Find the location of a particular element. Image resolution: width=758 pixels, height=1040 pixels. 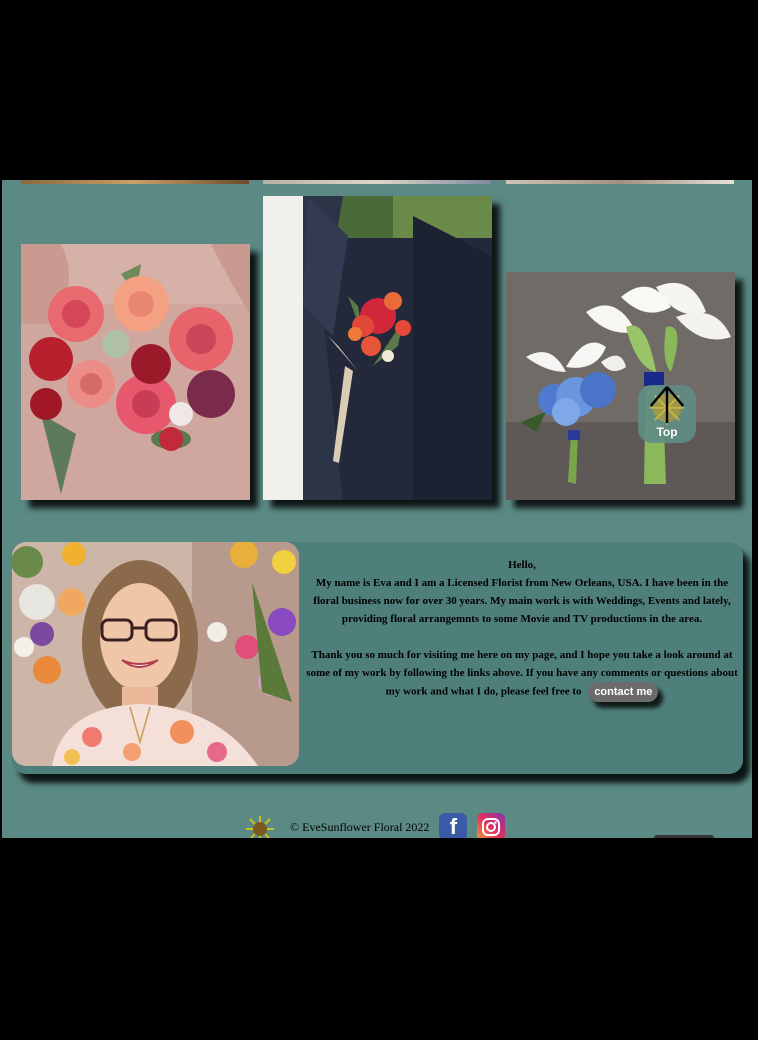

copyright-text: © EveSunflower Floral 2022 is located at coordinates (360, 826).